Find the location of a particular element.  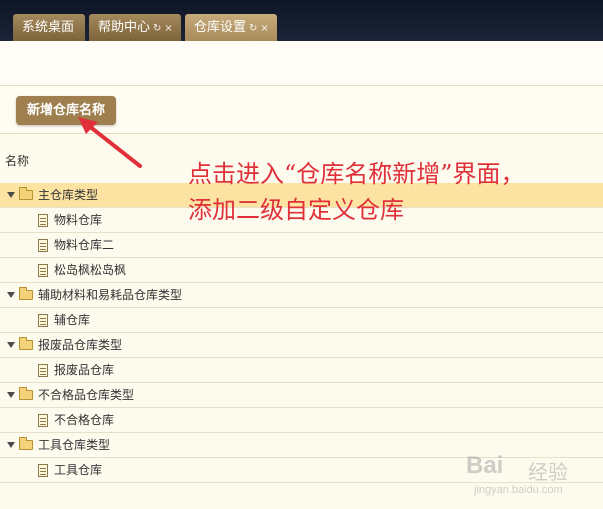

tree-node-label: 物料仓库 is located at coordinates (78, 220).